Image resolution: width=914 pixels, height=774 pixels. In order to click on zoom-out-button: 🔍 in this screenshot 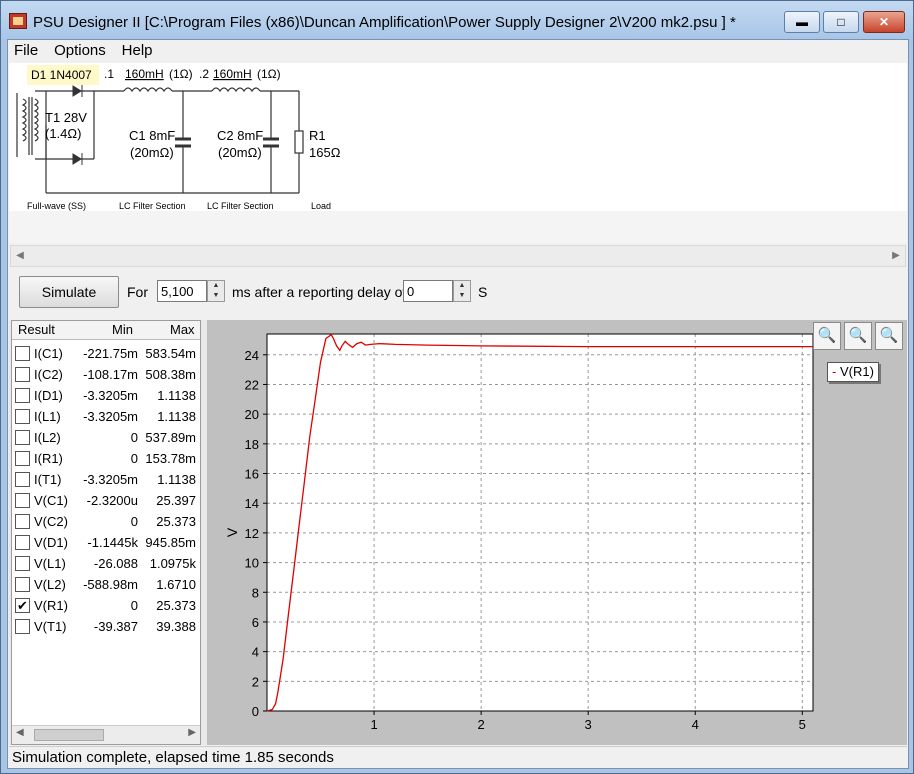, I will do `click(858, 336)`.